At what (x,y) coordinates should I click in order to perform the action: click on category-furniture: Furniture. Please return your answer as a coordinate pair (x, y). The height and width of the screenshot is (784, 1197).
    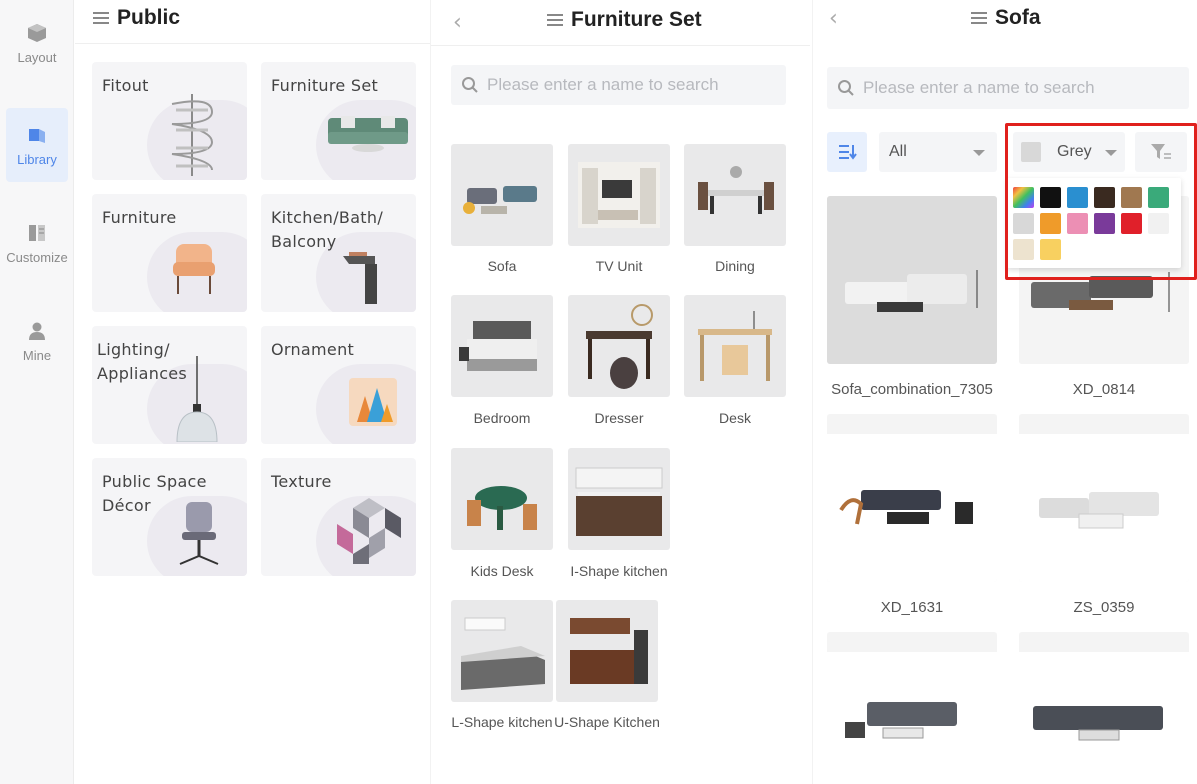
    Looking at the image, I should click on (169, 253).